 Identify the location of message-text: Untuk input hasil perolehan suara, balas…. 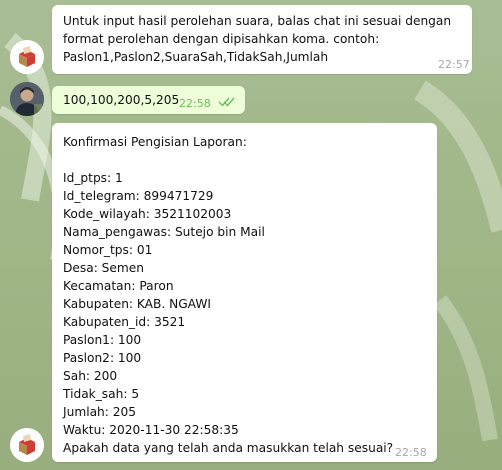
(257, 39).